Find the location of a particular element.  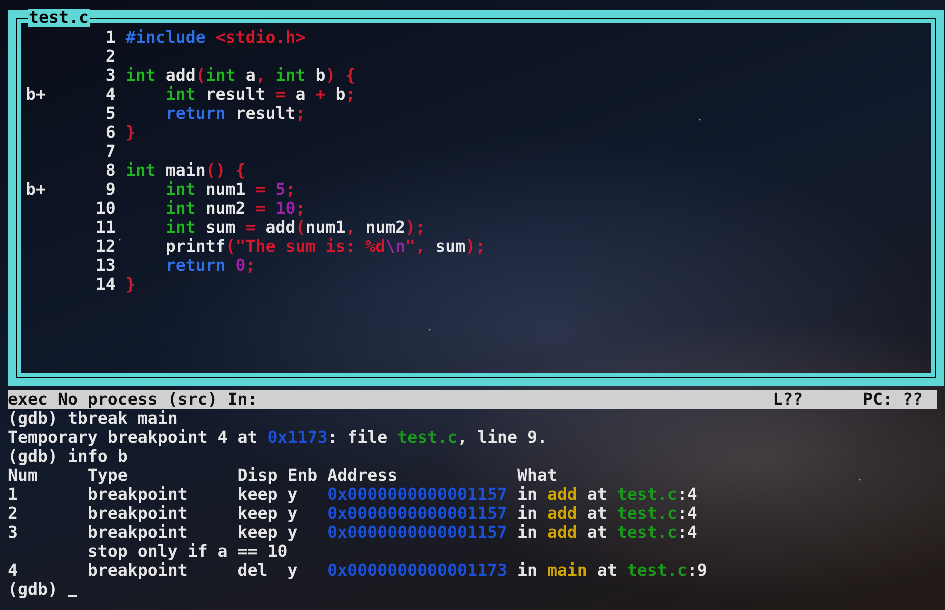

column-header: Enb is located at coordinates (303, 475).